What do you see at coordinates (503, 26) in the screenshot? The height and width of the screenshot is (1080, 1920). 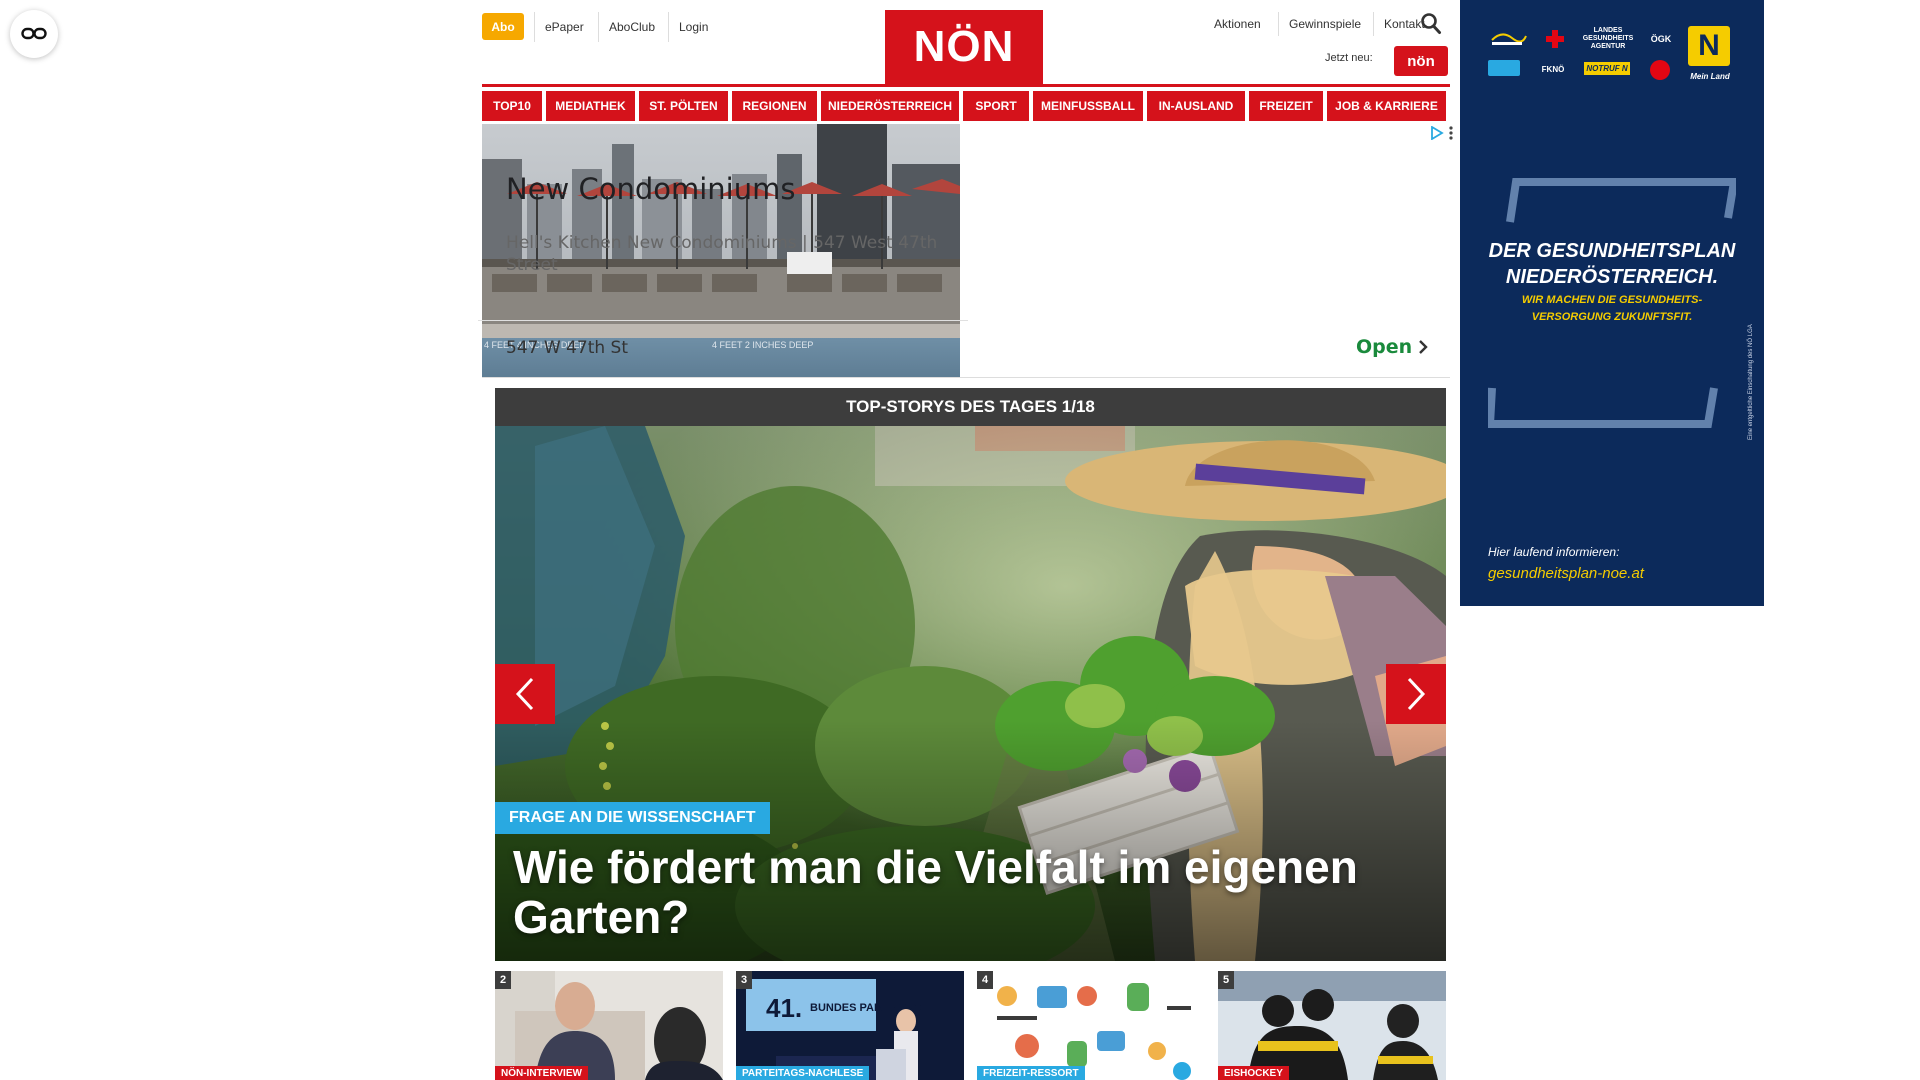 I see `abo-button: Abo` at bounding box center [503, 26].